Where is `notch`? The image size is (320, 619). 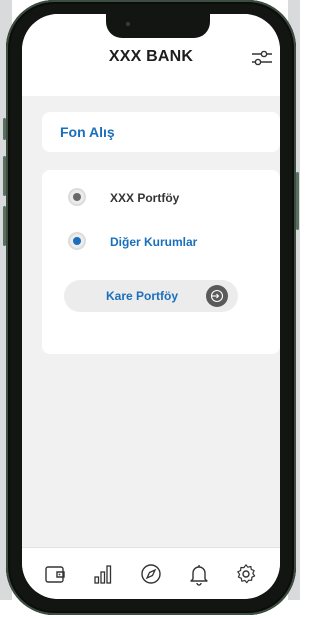
notch is located at coordinates (158, 26).